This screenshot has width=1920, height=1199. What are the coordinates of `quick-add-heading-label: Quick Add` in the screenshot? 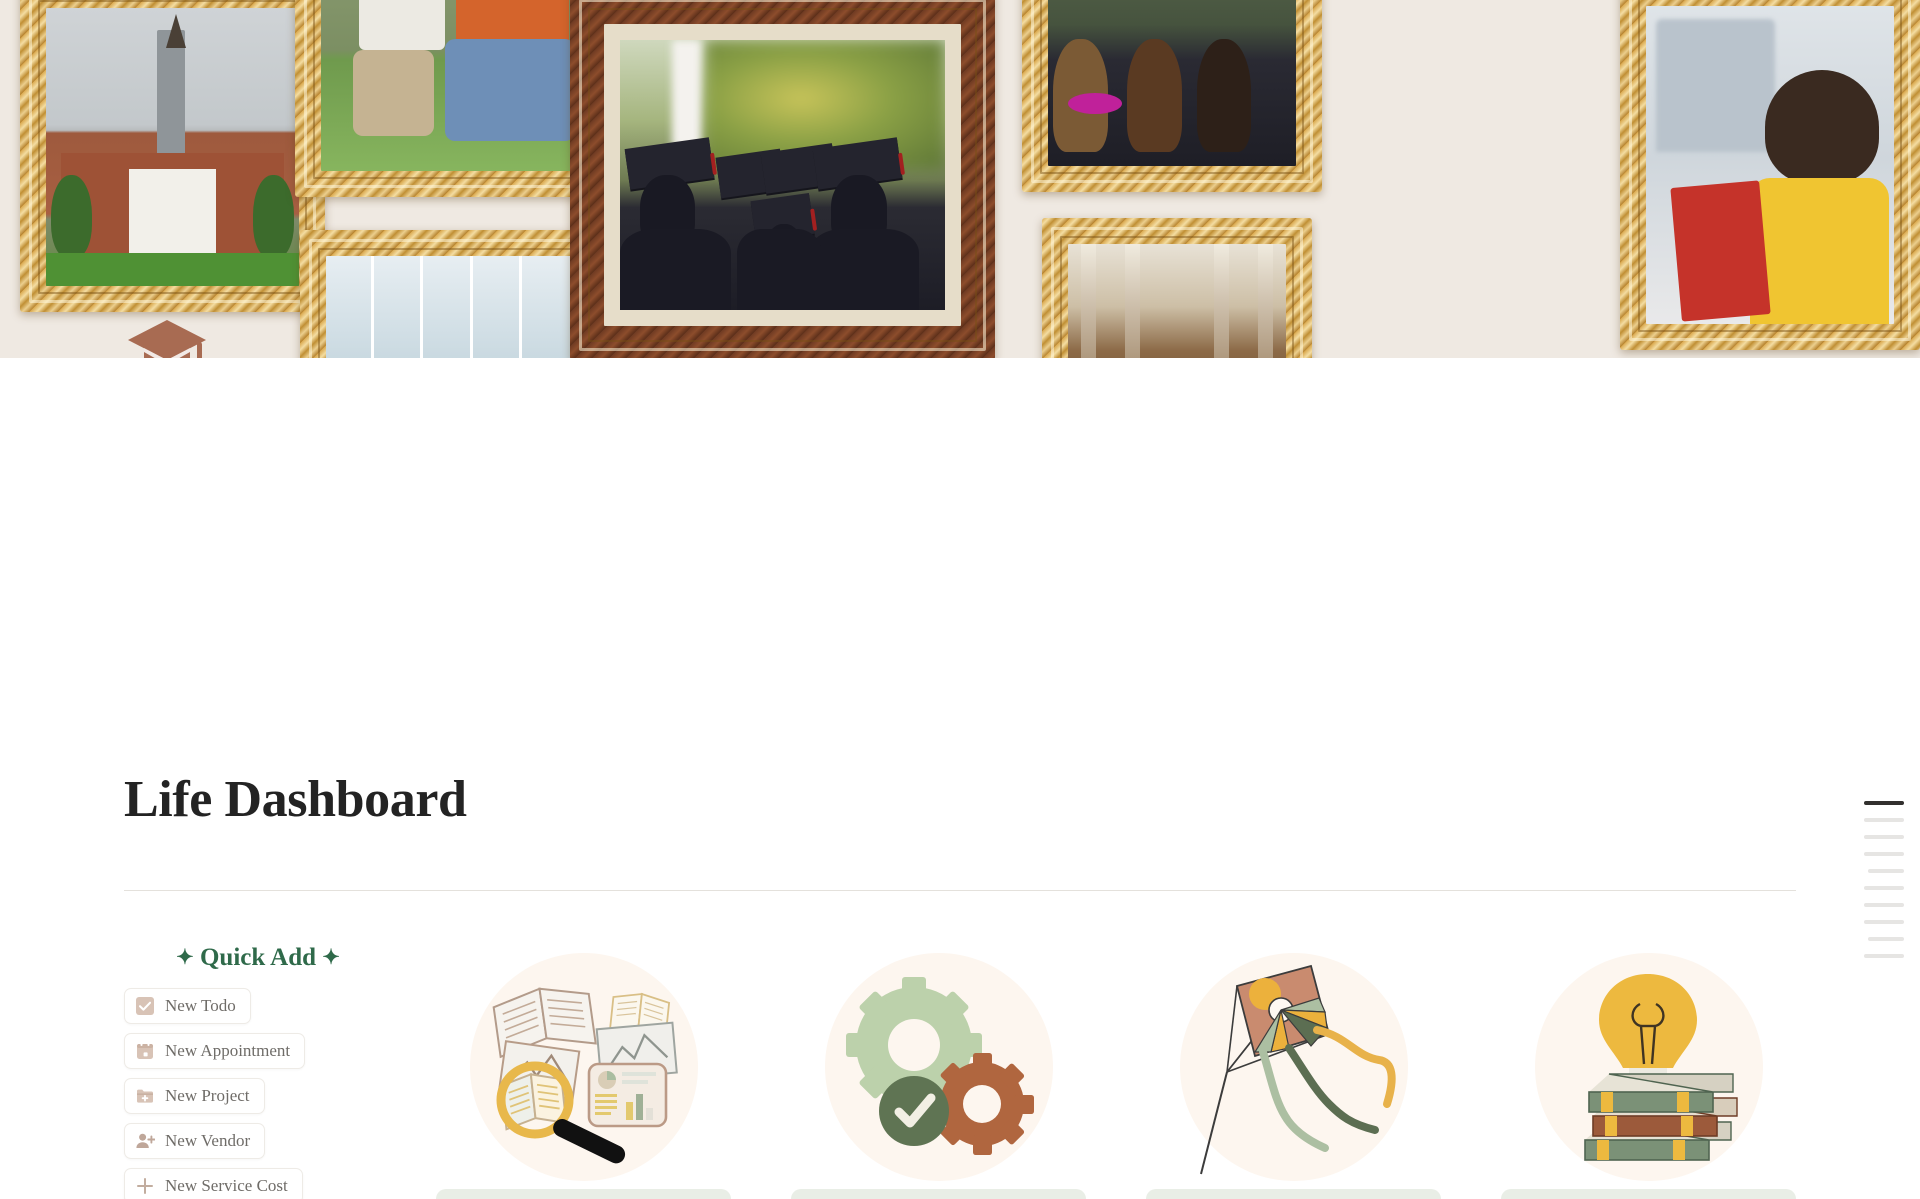 It's located at (258, 957).